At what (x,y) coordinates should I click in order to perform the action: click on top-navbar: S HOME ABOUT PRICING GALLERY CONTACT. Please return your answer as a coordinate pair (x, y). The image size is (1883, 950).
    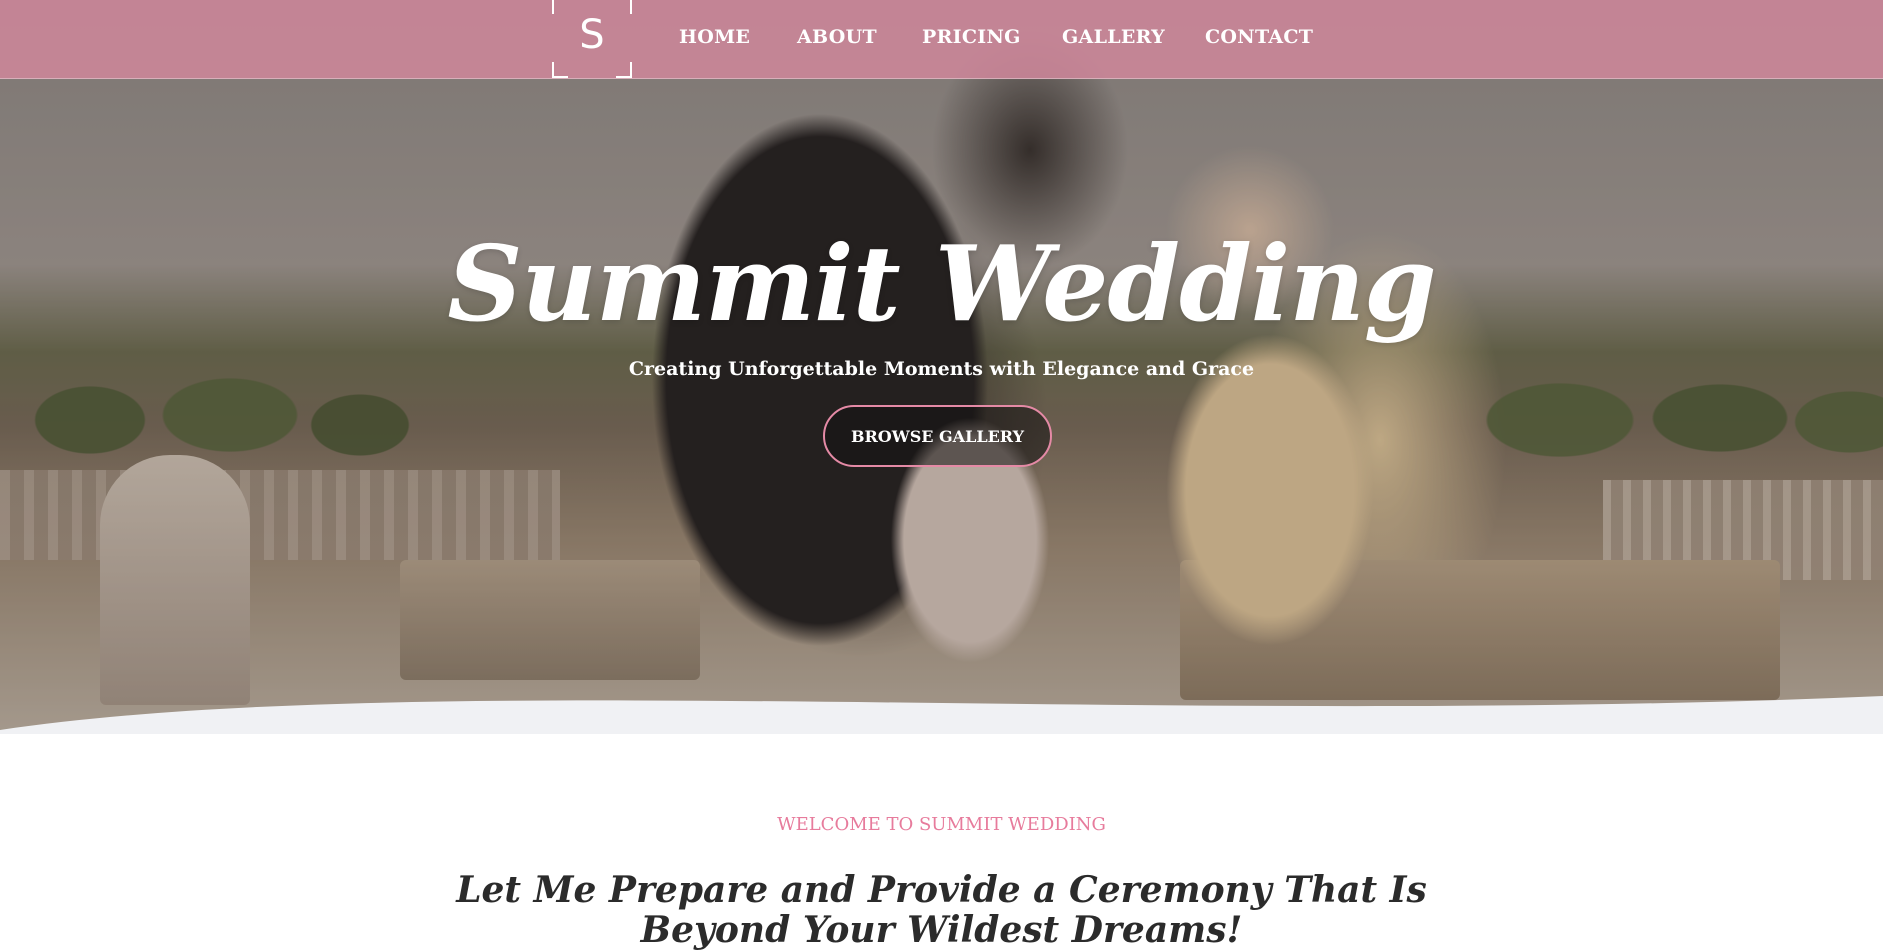
    Looking at the image, I should click on (941, 39).